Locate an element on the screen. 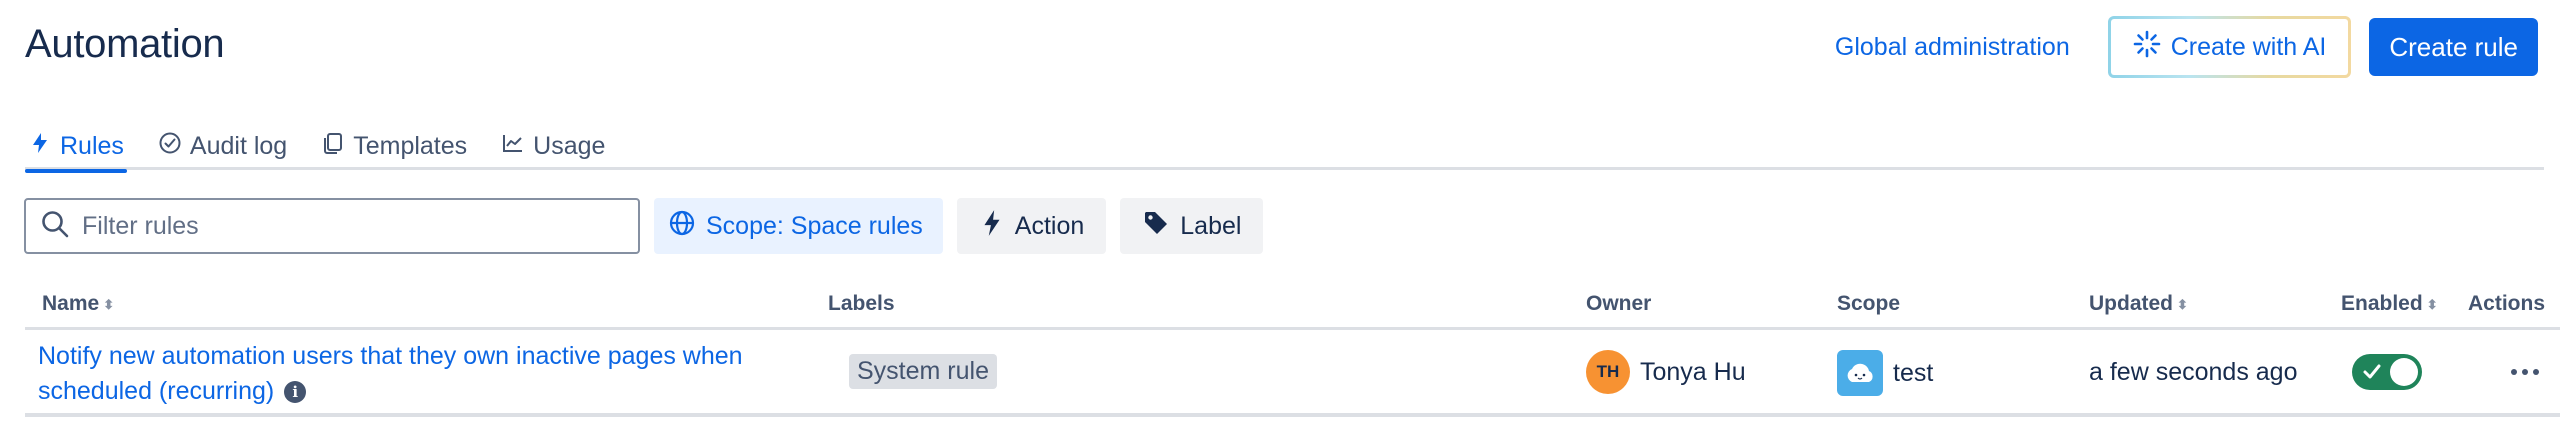 Image resolution: width=2560 pixels, height=442 pixels. owner-name: Tonya Hu is located at coordinates (1693, 371).